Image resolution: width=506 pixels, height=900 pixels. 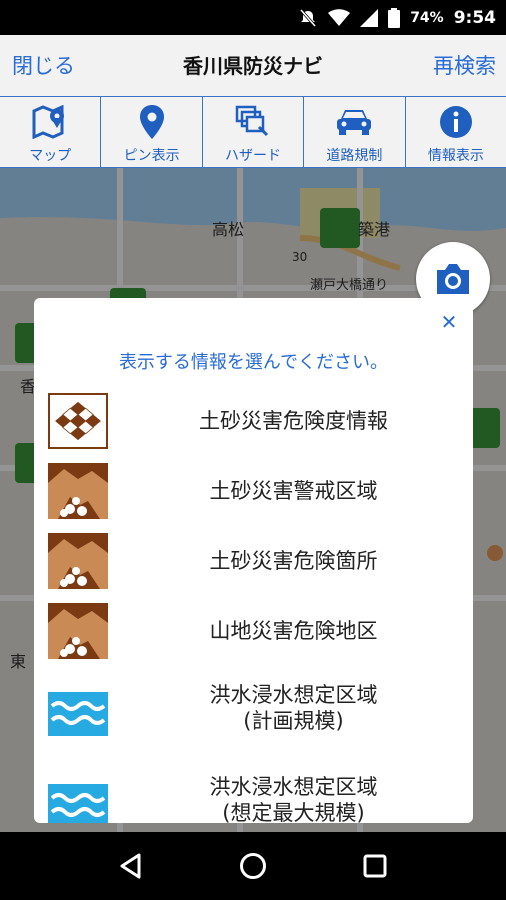 What do you see at coordinates (293, 490) in the screenshot?
I see `item-label: 土砂災害警戒区域` at bounding box center [293, 490].